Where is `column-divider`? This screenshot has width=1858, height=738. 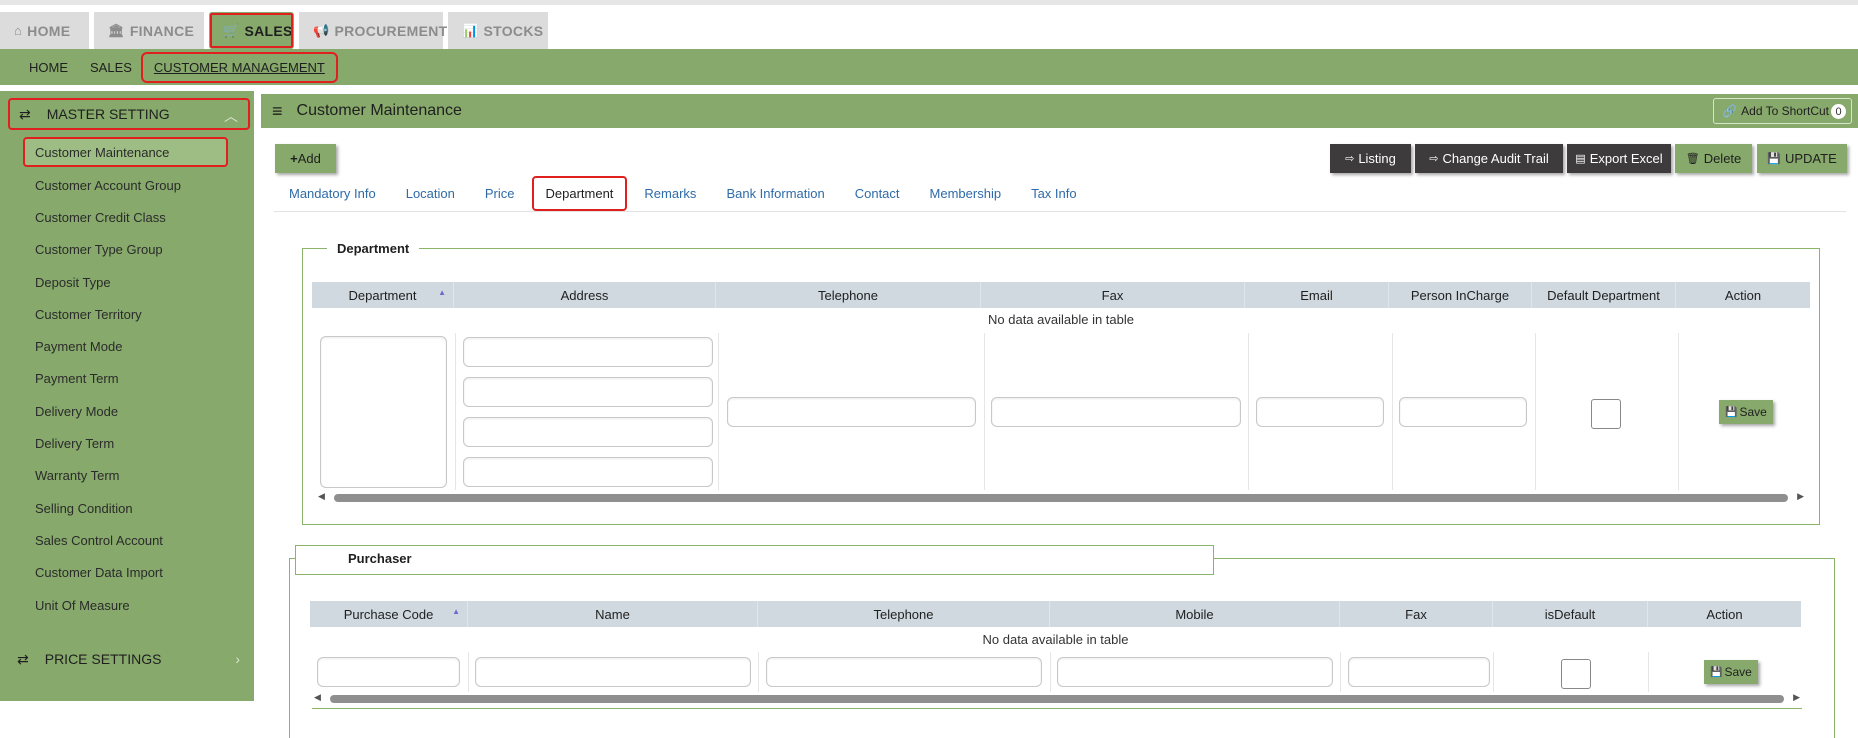 column-divider is located at coordinates (1648, 672).